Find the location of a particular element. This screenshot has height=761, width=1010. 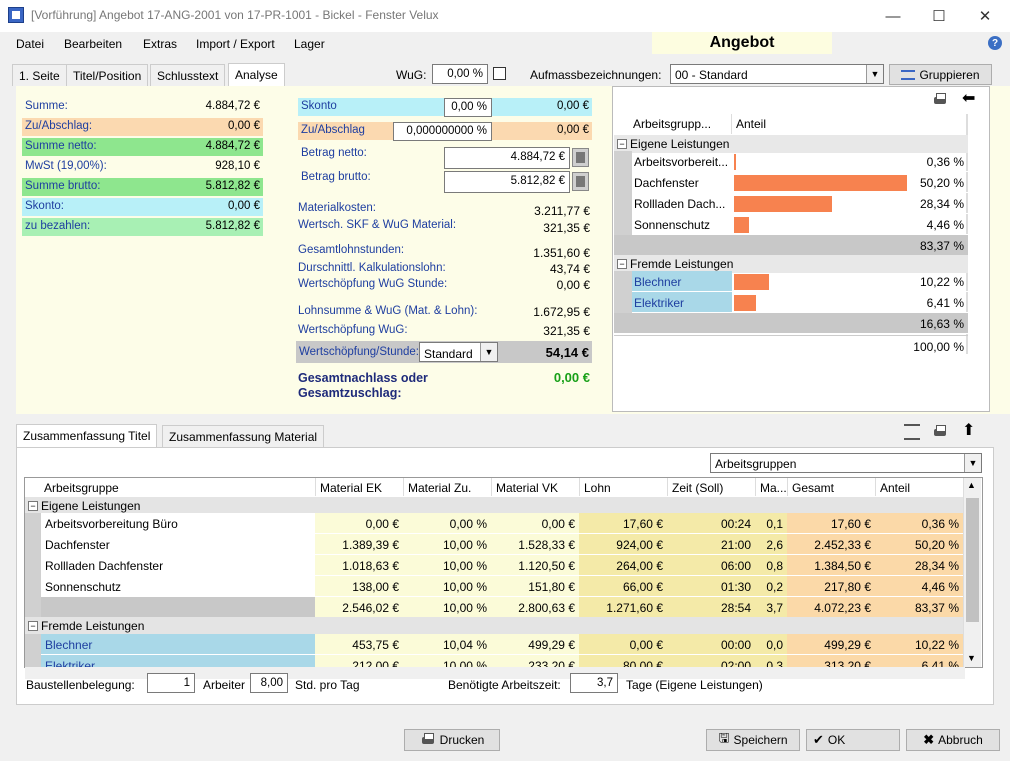

gruppieren-button: Gruppieren is located at coordinates (940, 74).